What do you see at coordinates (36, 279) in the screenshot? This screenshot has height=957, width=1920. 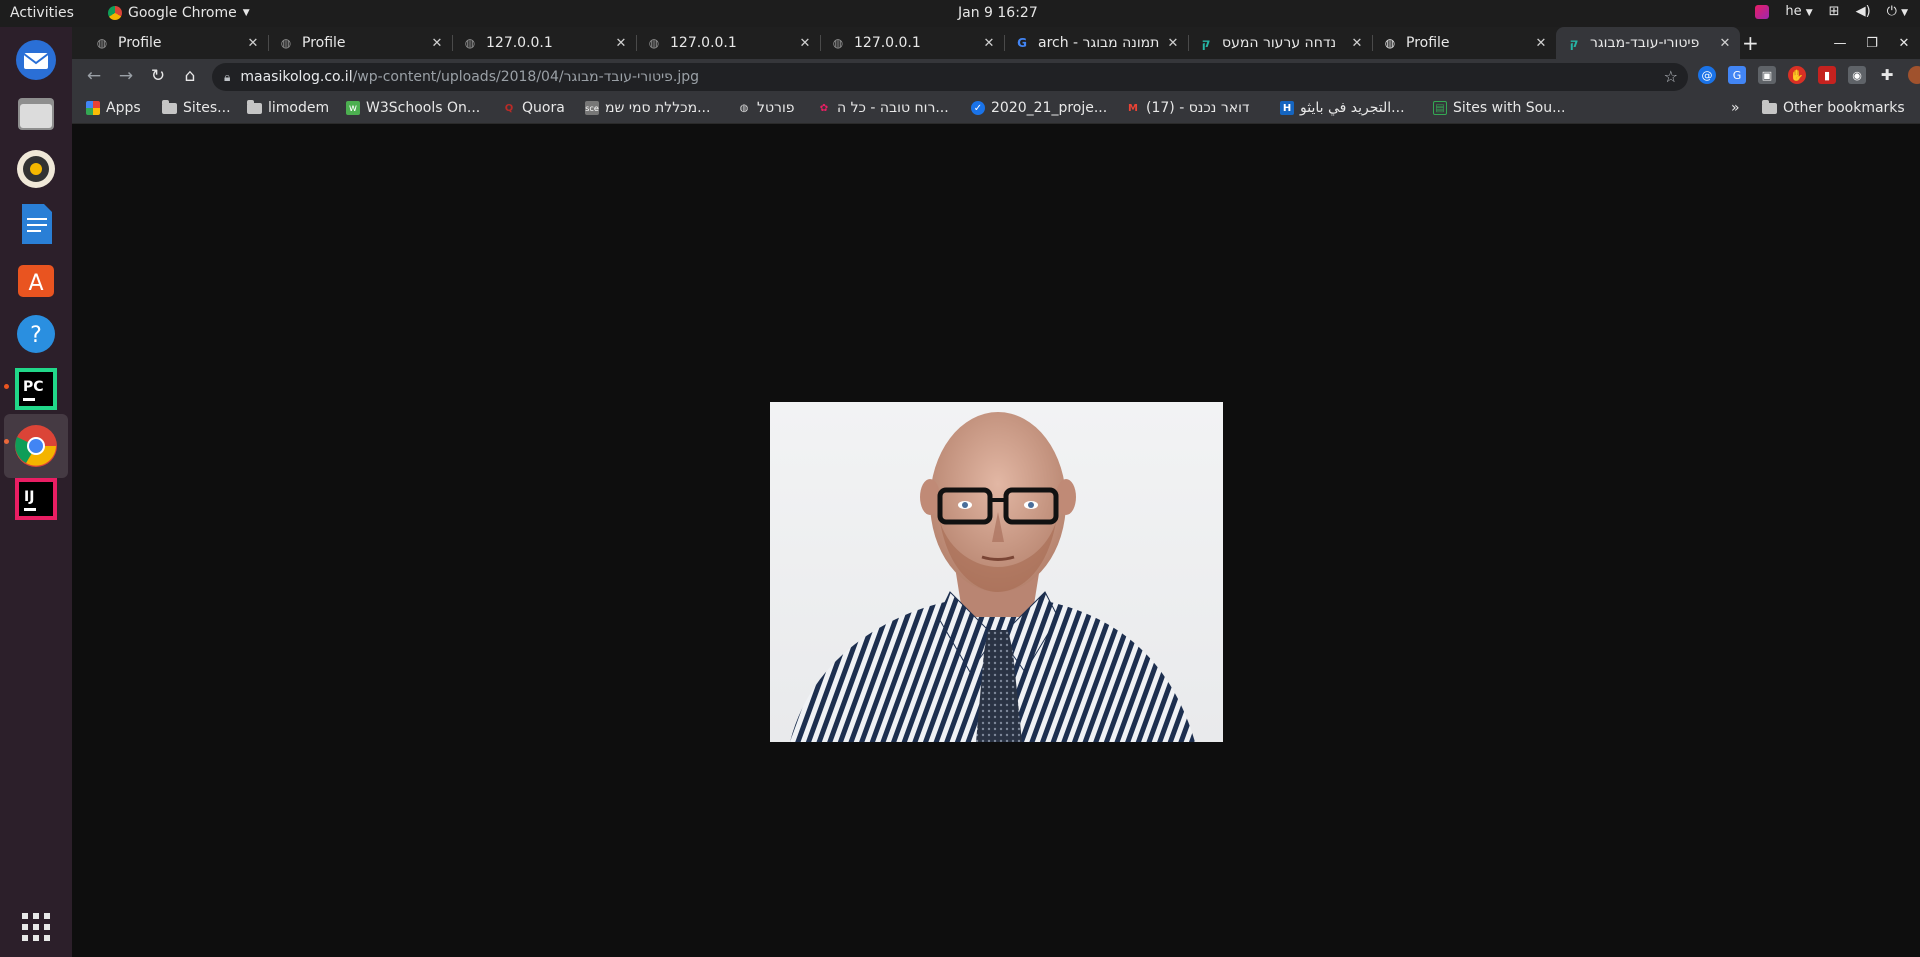 I see `software-center-icon: A` at bounding box center [36, 279].